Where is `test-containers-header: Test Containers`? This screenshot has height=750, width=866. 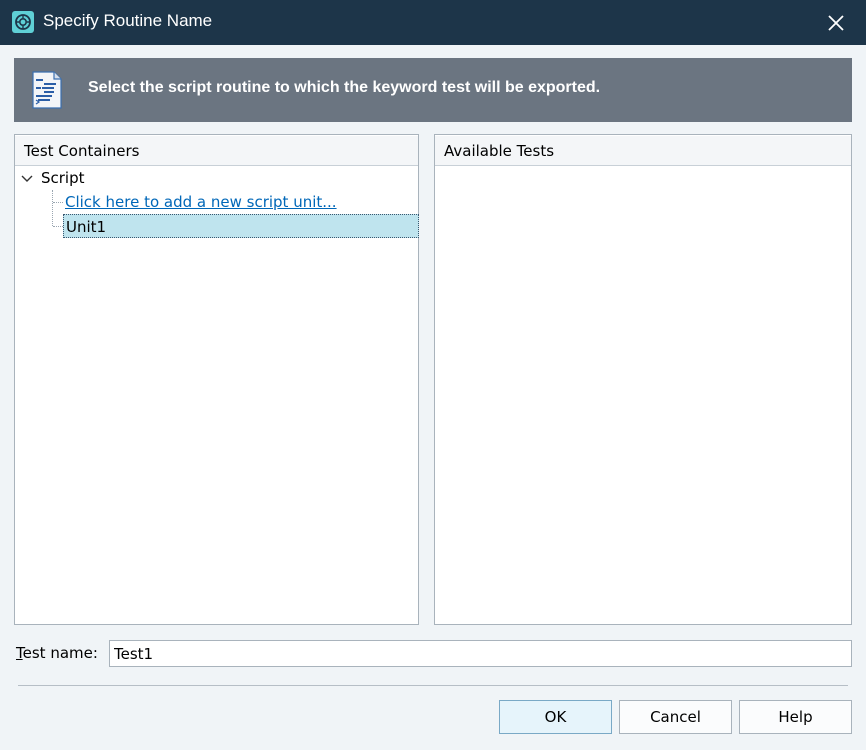
test-containers-header: Test Containers is located at coordinates (216, 150).